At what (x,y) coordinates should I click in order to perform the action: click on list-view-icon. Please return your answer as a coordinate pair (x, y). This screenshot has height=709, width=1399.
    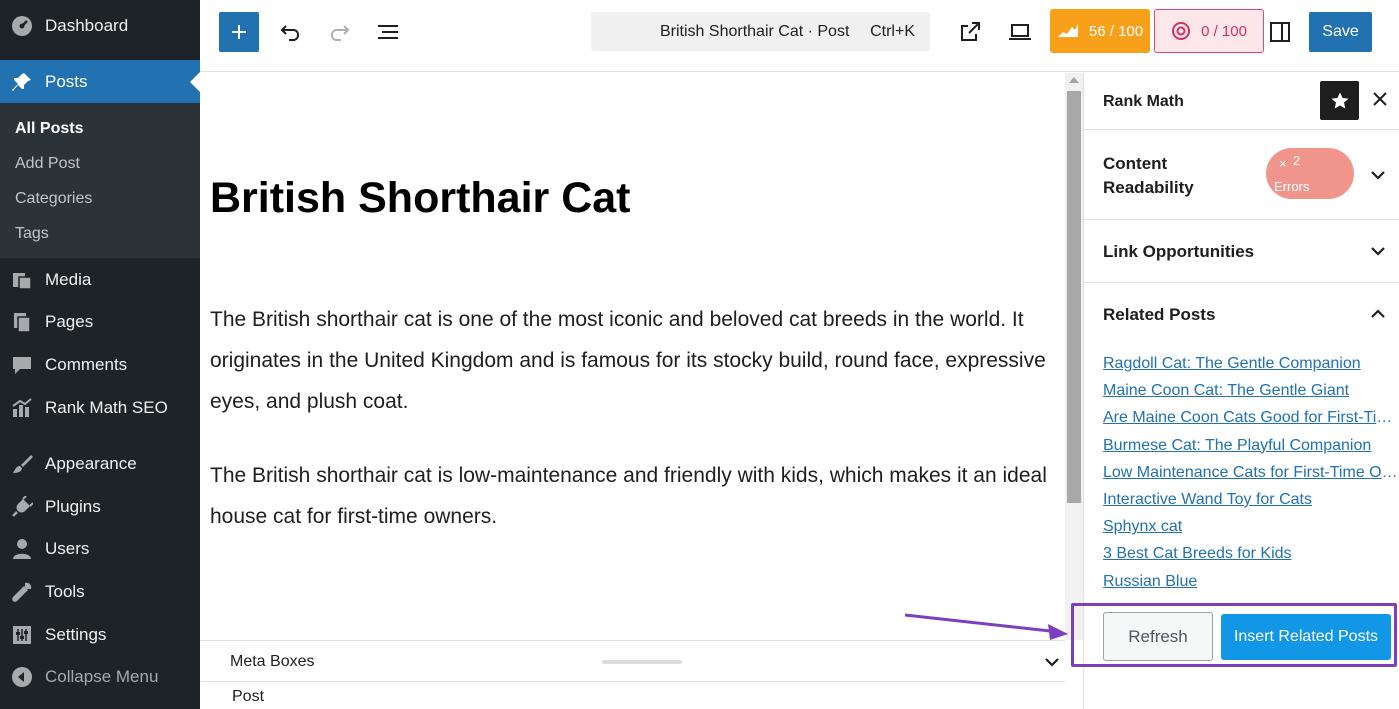
    Looking at the image, I should click on (388, 32).